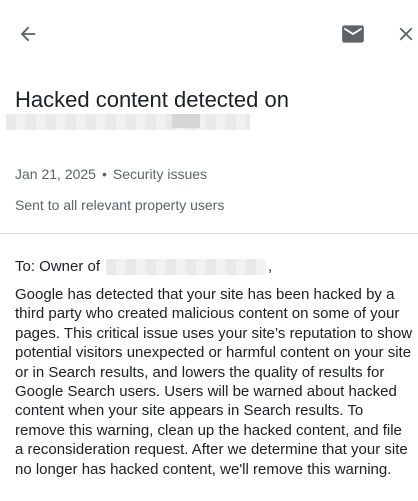 This screenshot has height=501, width=418. I want to click on message-category: Security issues, so click(160, 174).